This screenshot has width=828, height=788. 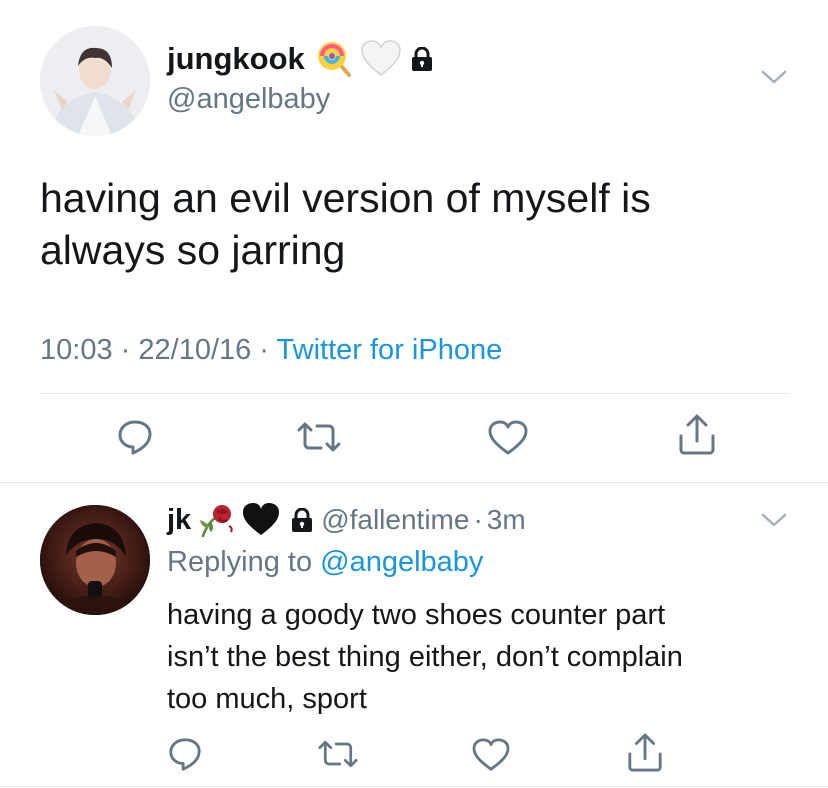 I want to click on divider, so click(x=414, y=393).